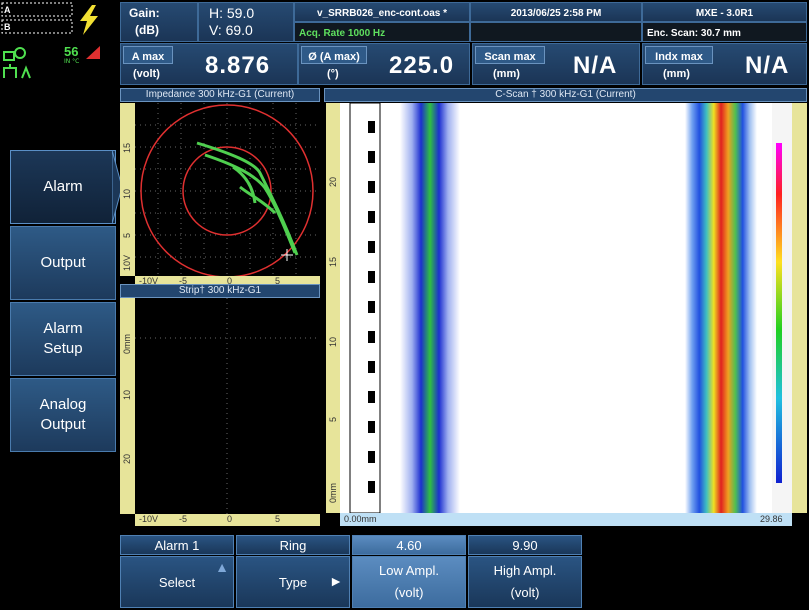 Image resolution: width=809 pixels, height=610 pixels. What do you see at coordinates (336, 581) in the screenshot?
I see `right-arrow-icon: ►` at bounding box center [336, 581].